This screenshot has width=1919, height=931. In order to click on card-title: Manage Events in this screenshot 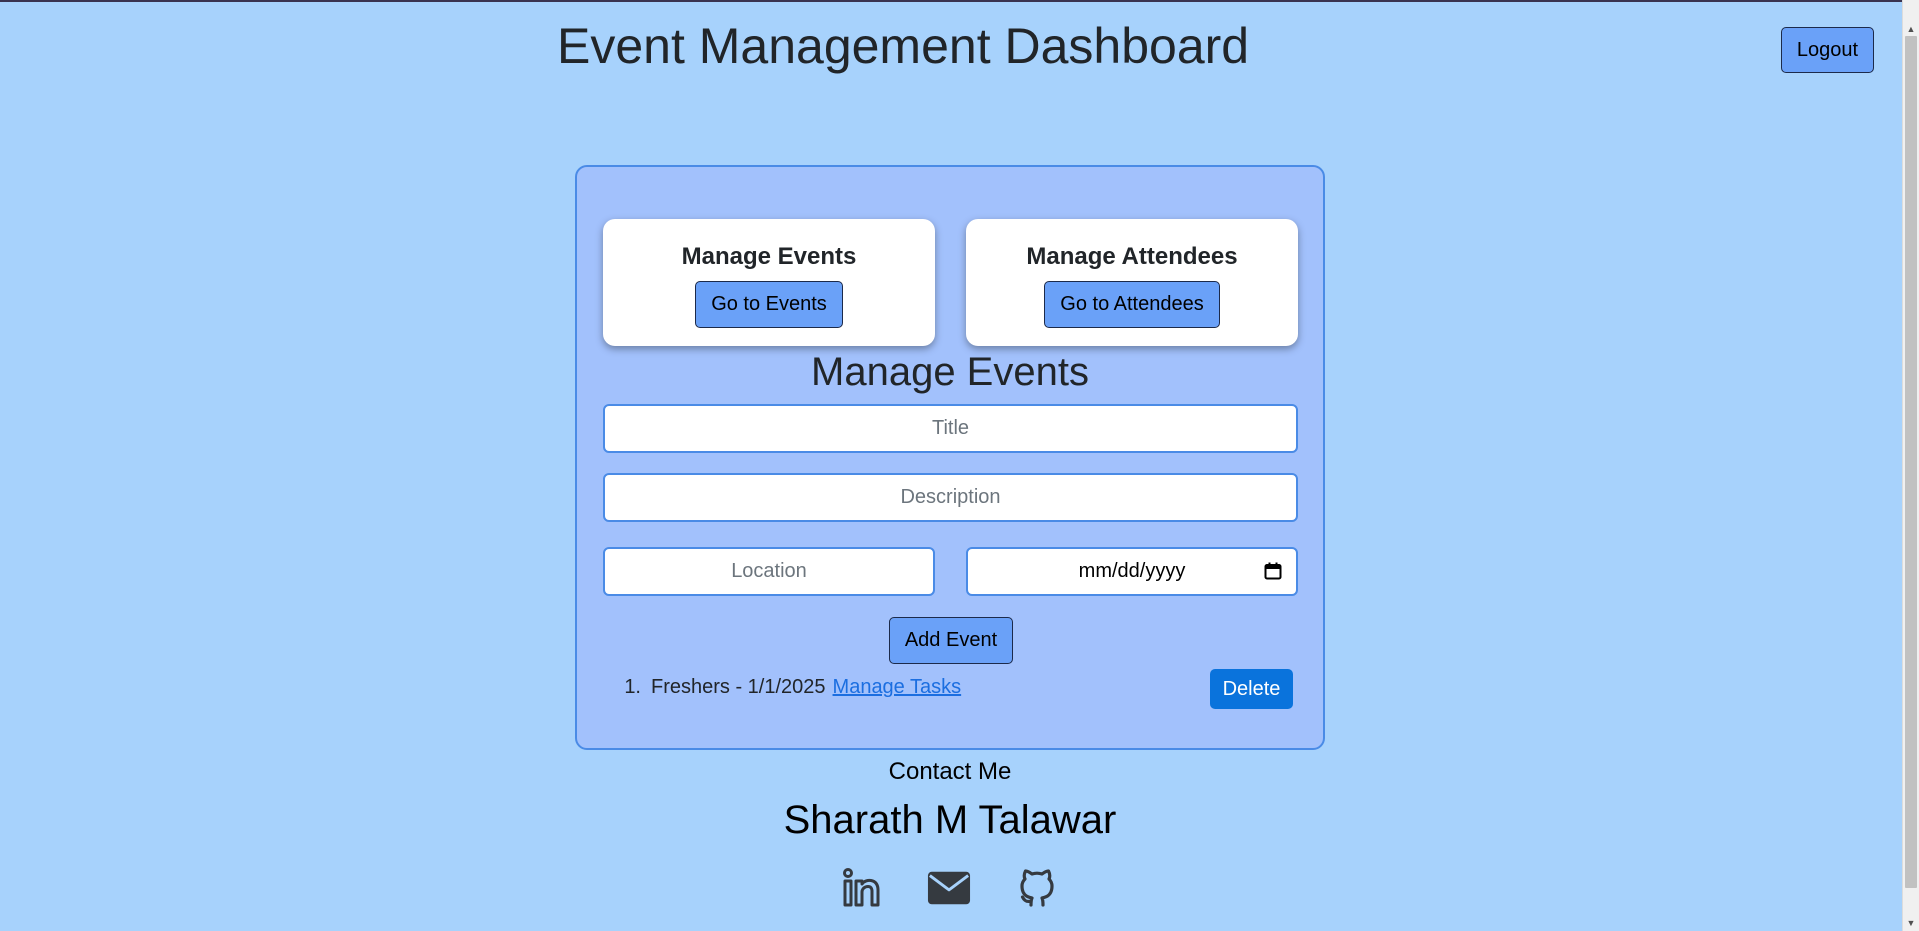, I will do `click(769, 256)`.